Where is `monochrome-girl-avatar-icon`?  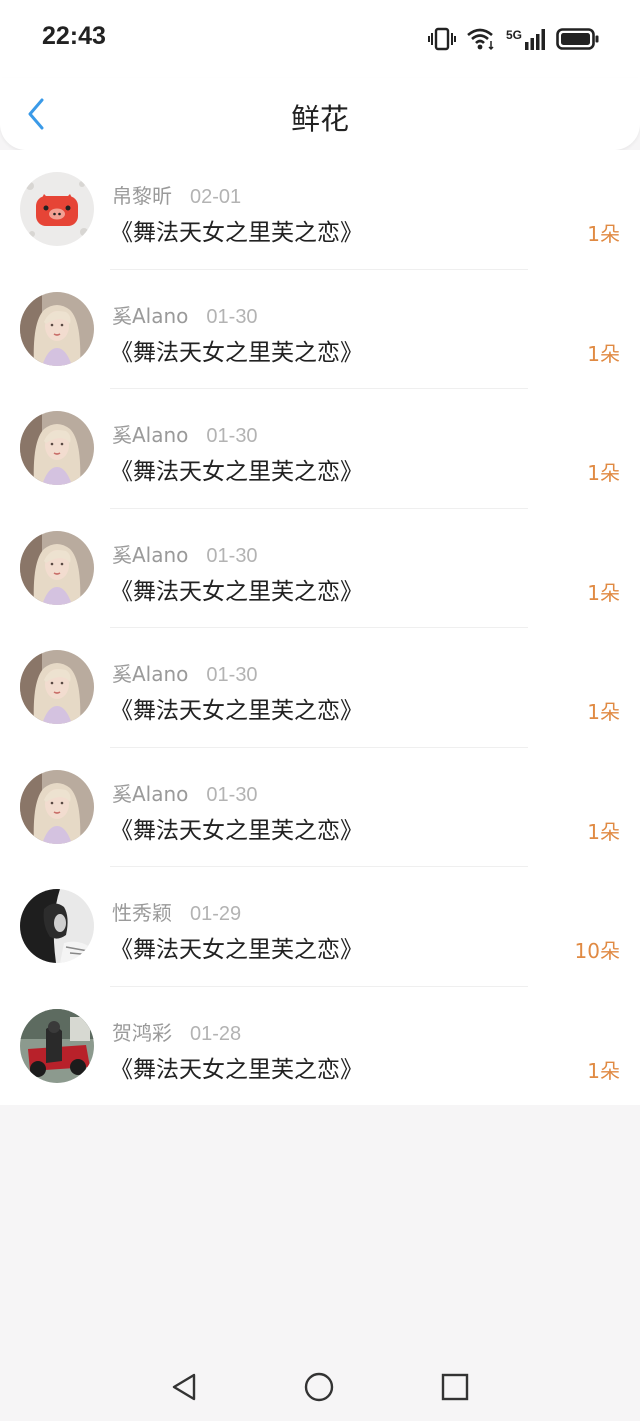 monochrome-girl-avatar-icon is located at coordinates (57, 926).